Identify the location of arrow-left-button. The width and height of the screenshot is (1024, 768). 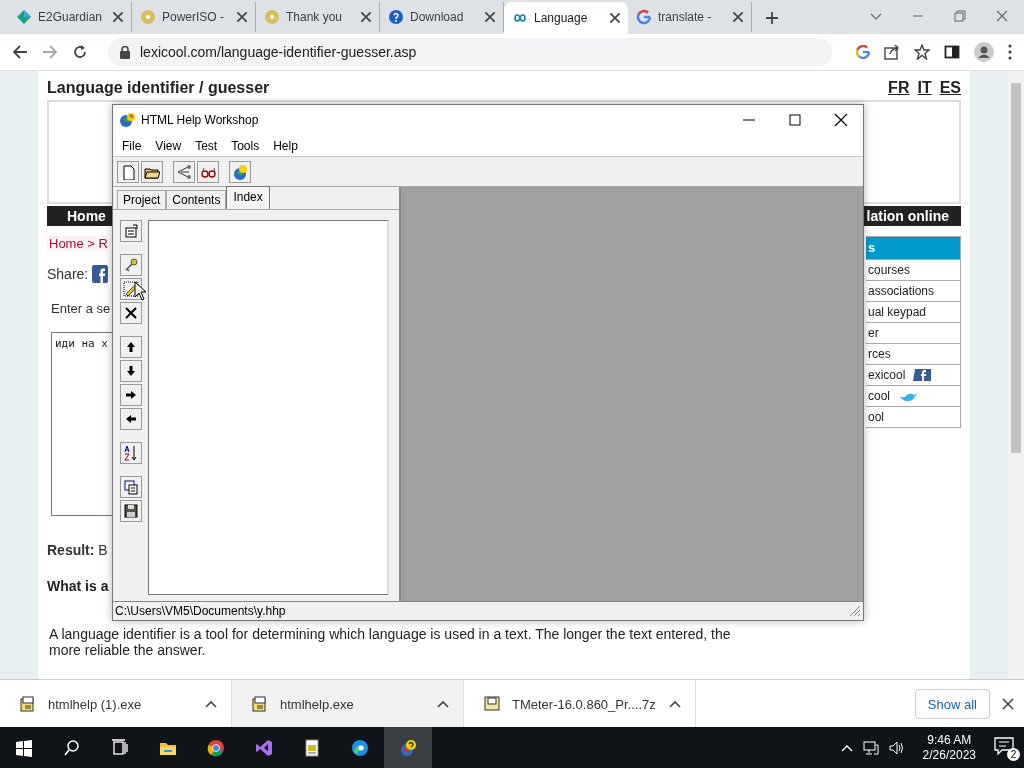
(131, 419).